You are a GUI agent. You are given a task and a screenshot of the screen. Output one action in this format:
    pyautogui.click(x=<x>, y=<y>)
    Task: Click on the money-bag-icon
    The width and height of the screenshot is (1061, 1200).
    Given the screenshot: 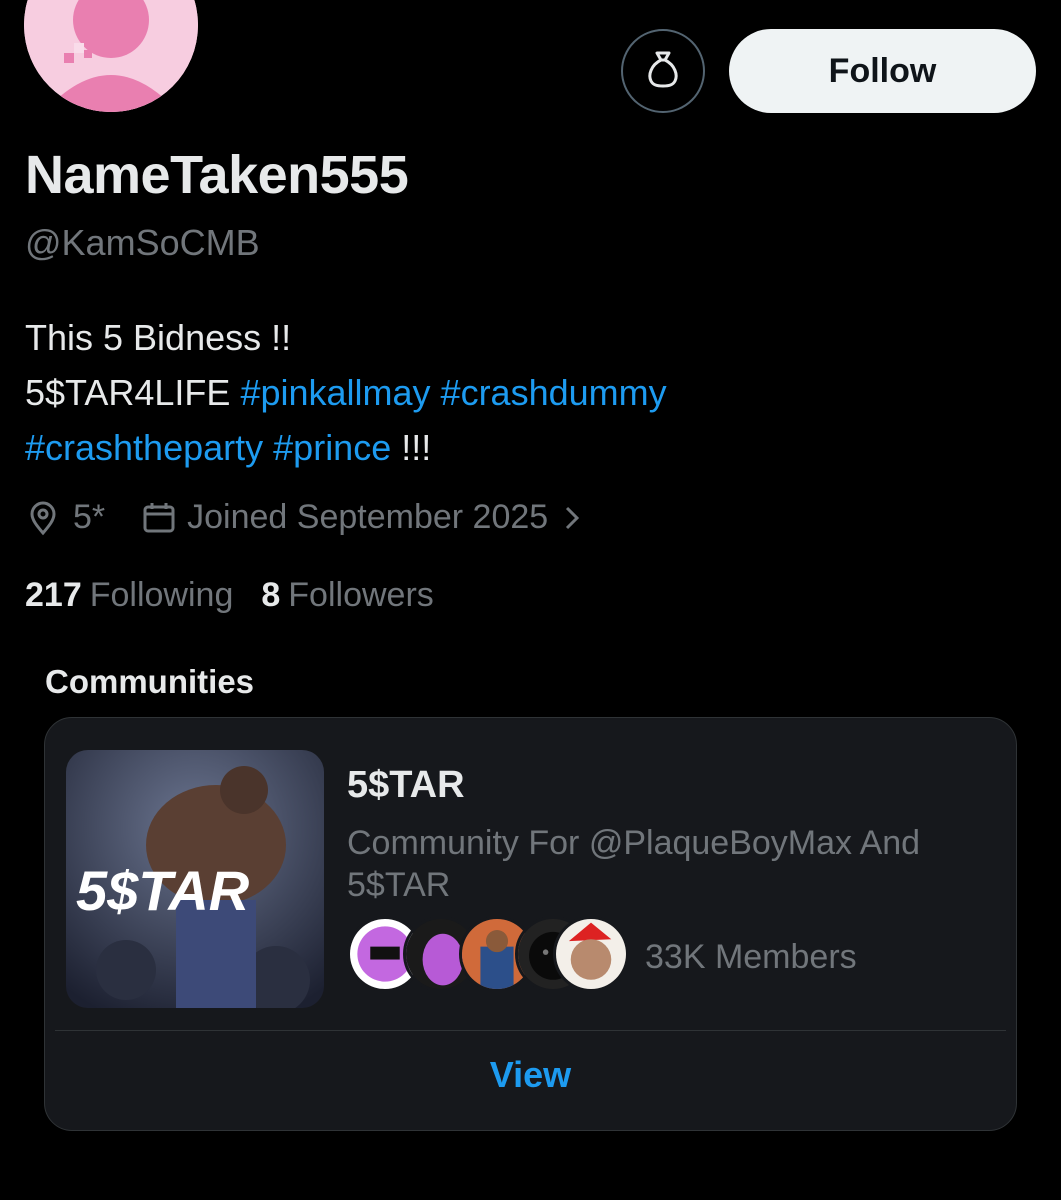 What is the action you would take?
    pyautogui.click(x=663, y=71)
    